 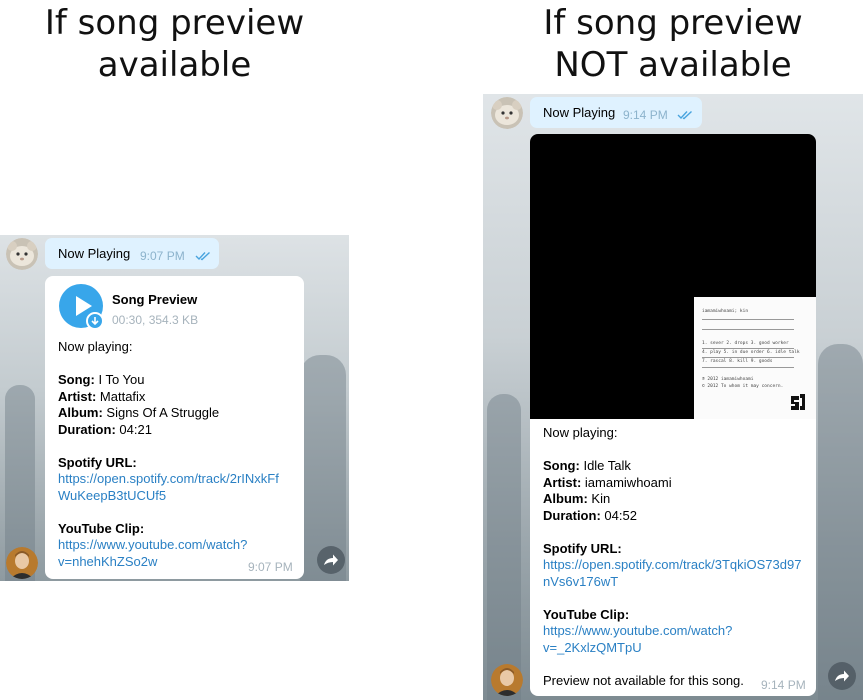 I want to click on song-value: Idle Talk, so click(x=607, y=465).